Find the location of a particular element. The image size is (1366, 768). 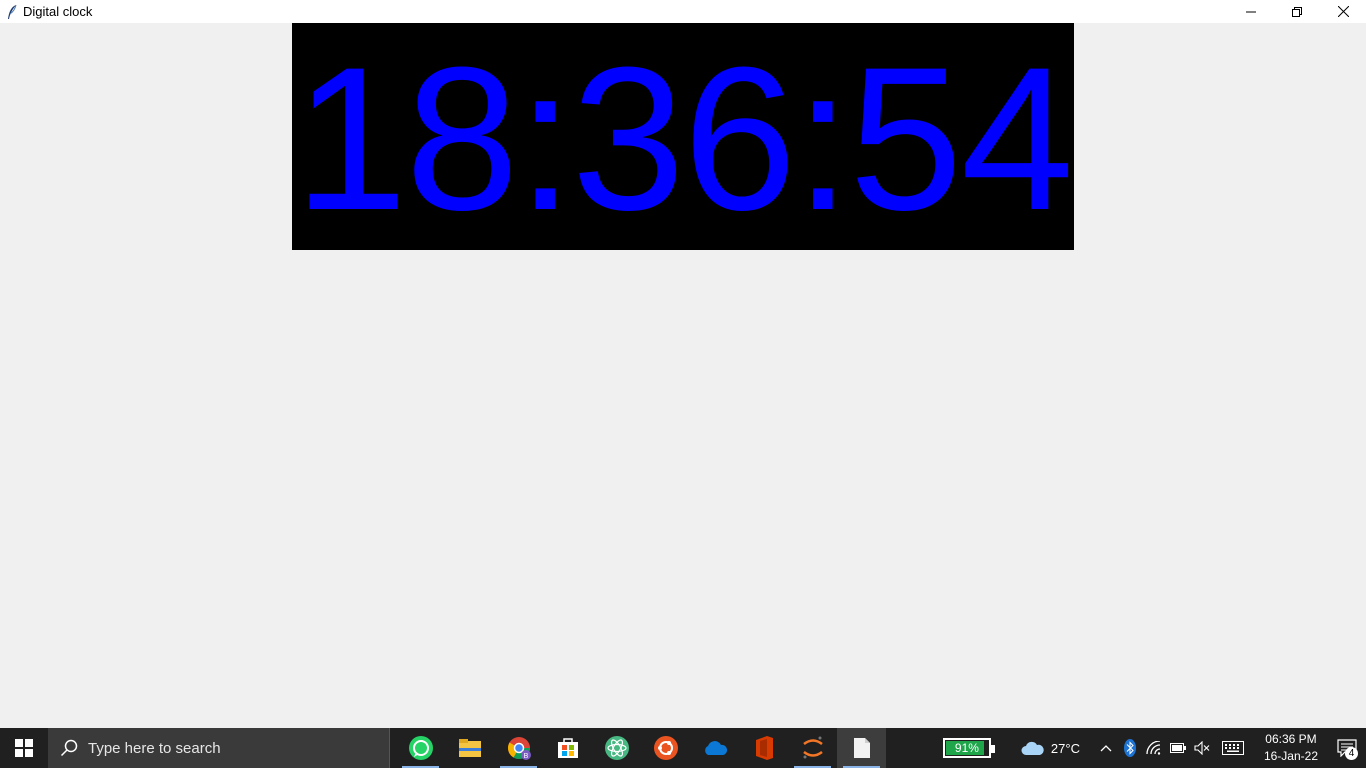

restore-button is located at coordinates (1297, 11).